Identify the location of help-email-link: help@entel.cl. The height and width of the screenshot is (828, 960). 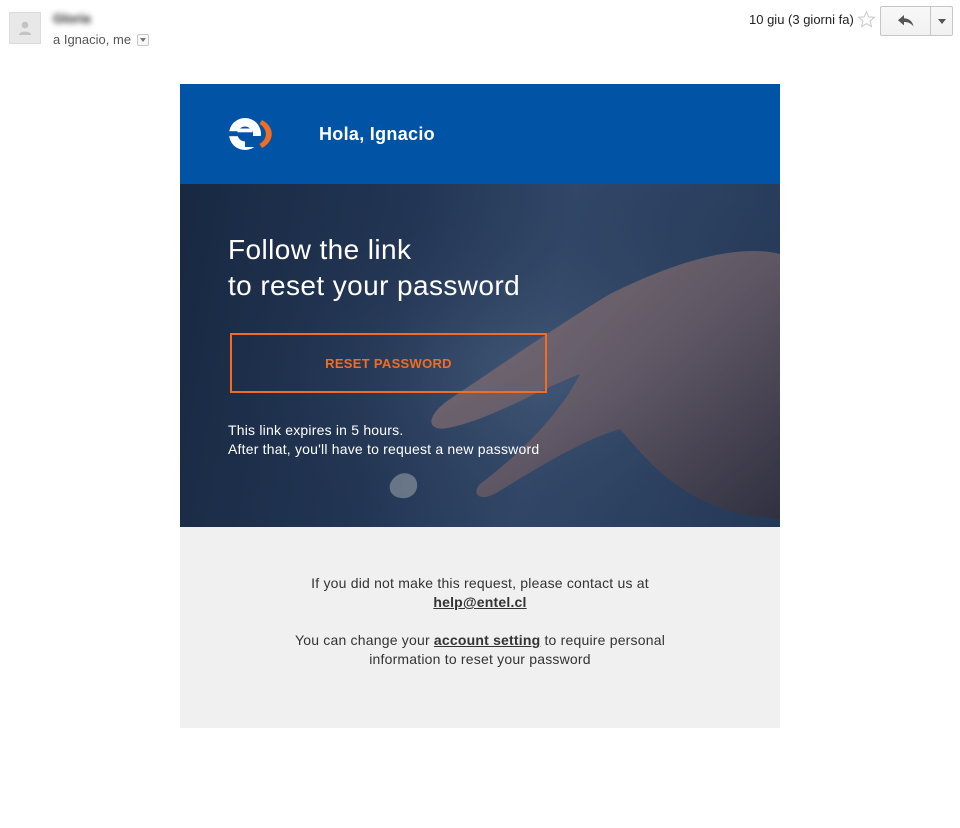
(479, 602).